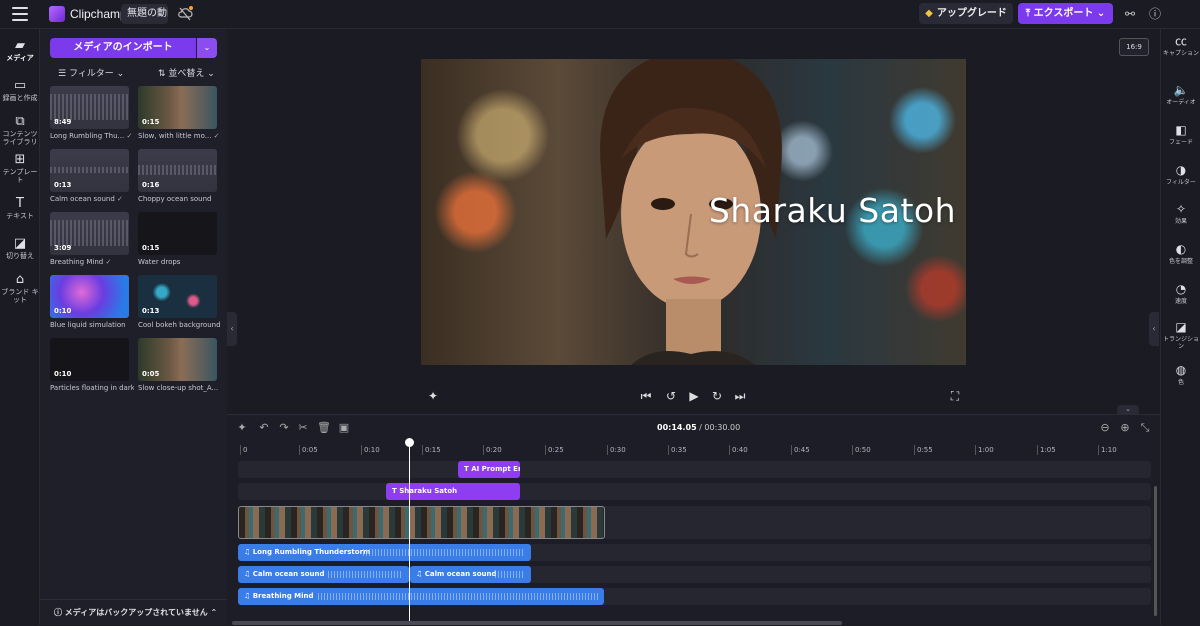  Describe the element at coordinates (1181, 182) in the screenshot. I see `rail-label: フィルター` at that location.